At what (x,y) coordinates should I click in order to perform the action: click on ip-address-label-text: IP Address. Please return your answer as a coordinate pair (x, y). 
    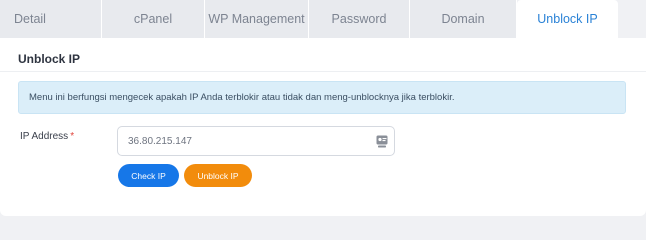
    Looking at the image, I should click on (44, 136).